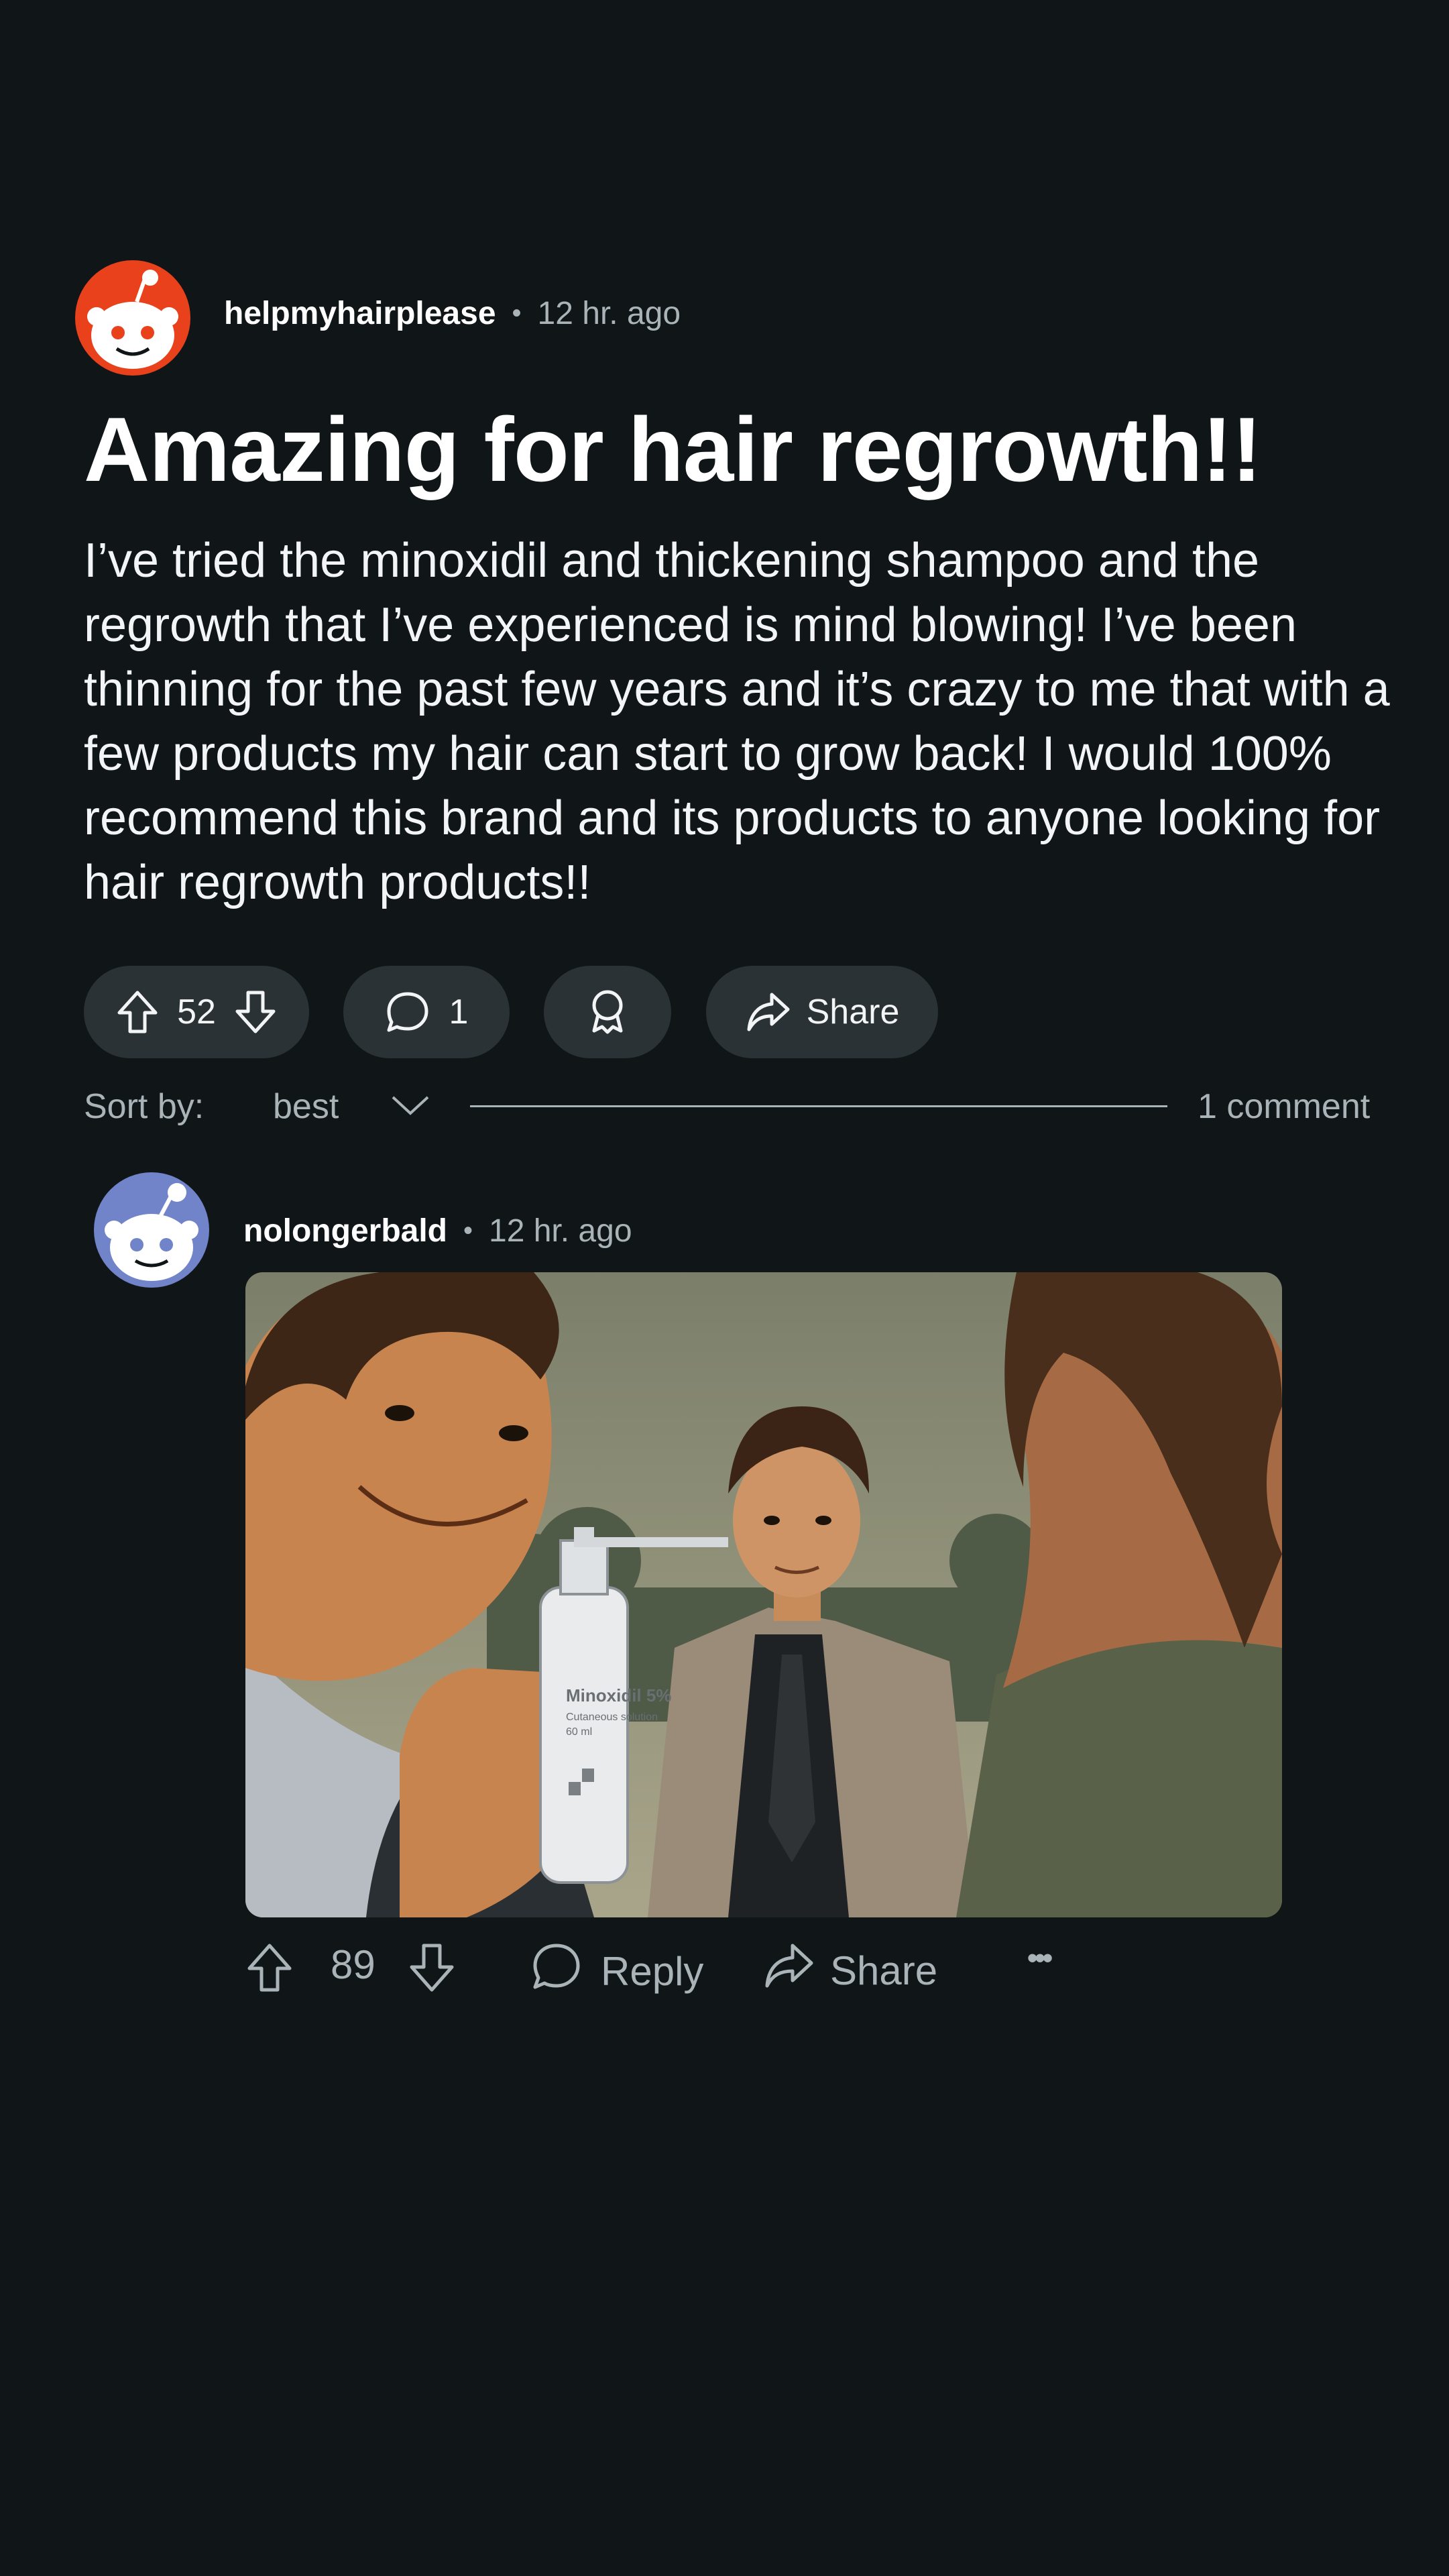 This screenshot has width=1449, height=2576. I want to click on post-comments-button: 1, so click(427, 1012).